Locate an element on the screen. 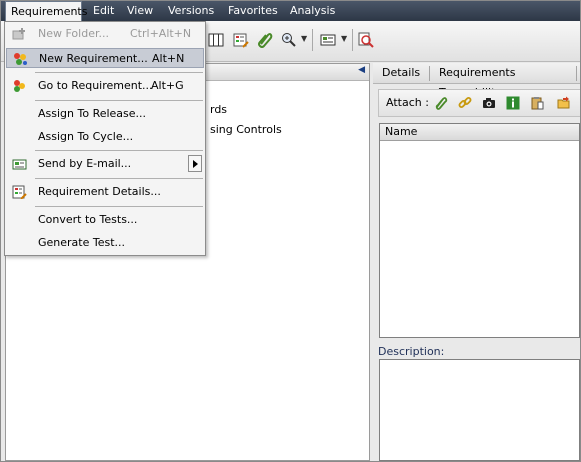  requirement-details-icon is located at coordinates (19, 192).